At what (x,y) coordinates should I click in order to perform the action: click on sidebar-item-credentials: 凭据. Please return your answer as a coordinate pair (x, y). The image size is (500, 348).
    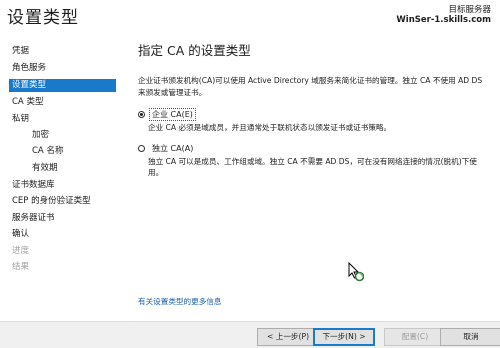
    Looking at the image, I should click on (20, 51).